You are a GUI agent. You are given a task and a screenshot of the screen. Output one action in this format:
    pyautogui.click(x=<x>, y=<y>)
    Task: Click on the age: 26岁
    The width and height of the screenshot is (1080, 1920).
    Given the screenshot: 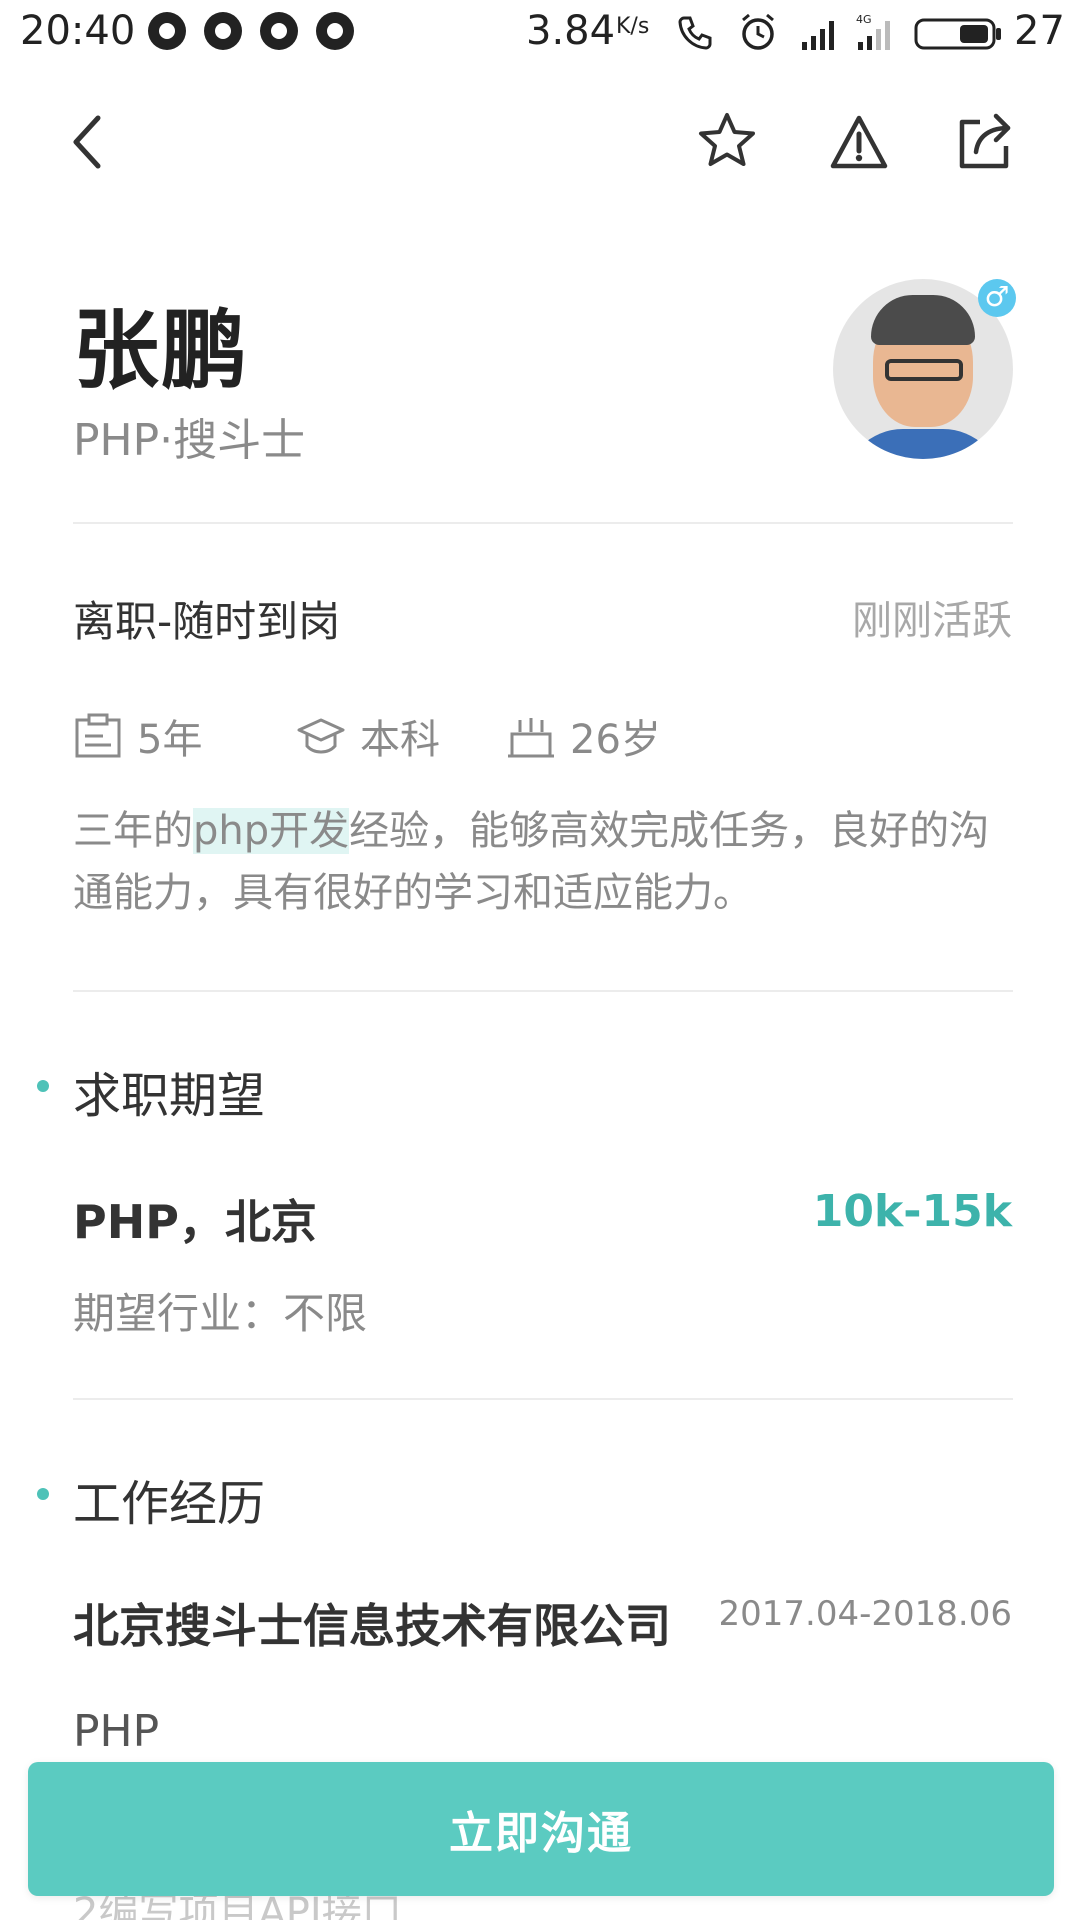 What is the action you would take?
    pyautogui.click(x=615, y=740)
    